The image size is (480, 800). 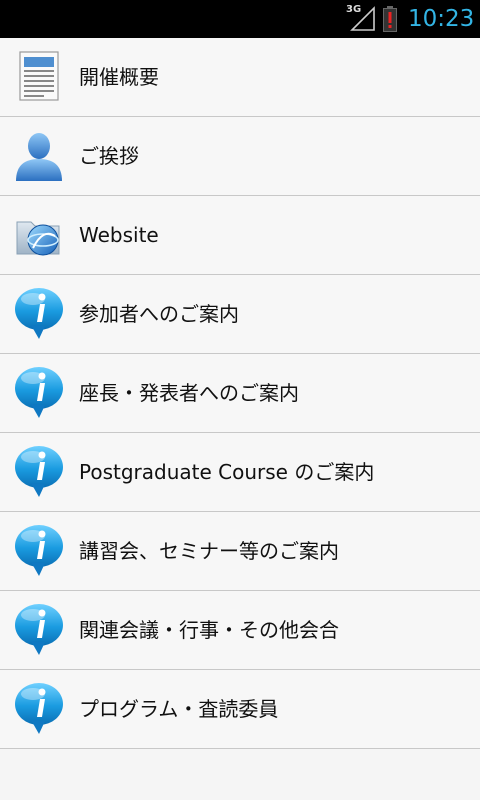 What do you see at coordinates (240, 156) in the screenshot?
I see `menu-item-greeting: ご挨拶` at bounding box center [240, 156].